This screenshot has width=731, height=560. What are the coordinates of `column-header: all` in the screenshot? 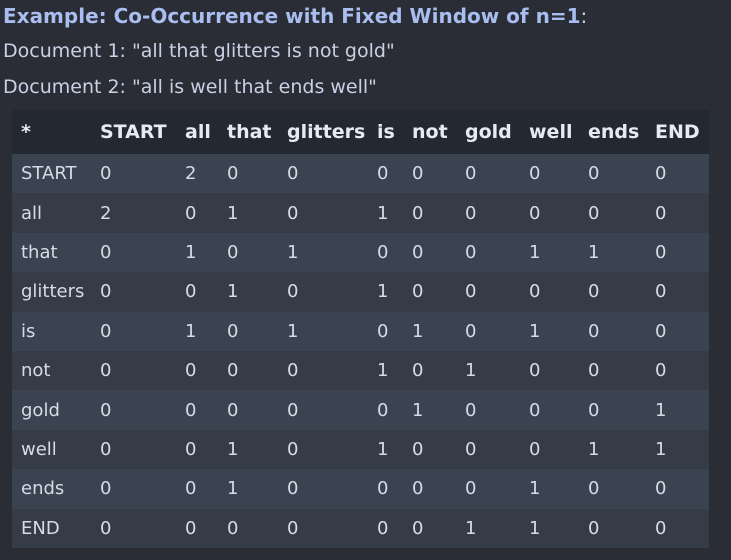 It's located at (197, 132).